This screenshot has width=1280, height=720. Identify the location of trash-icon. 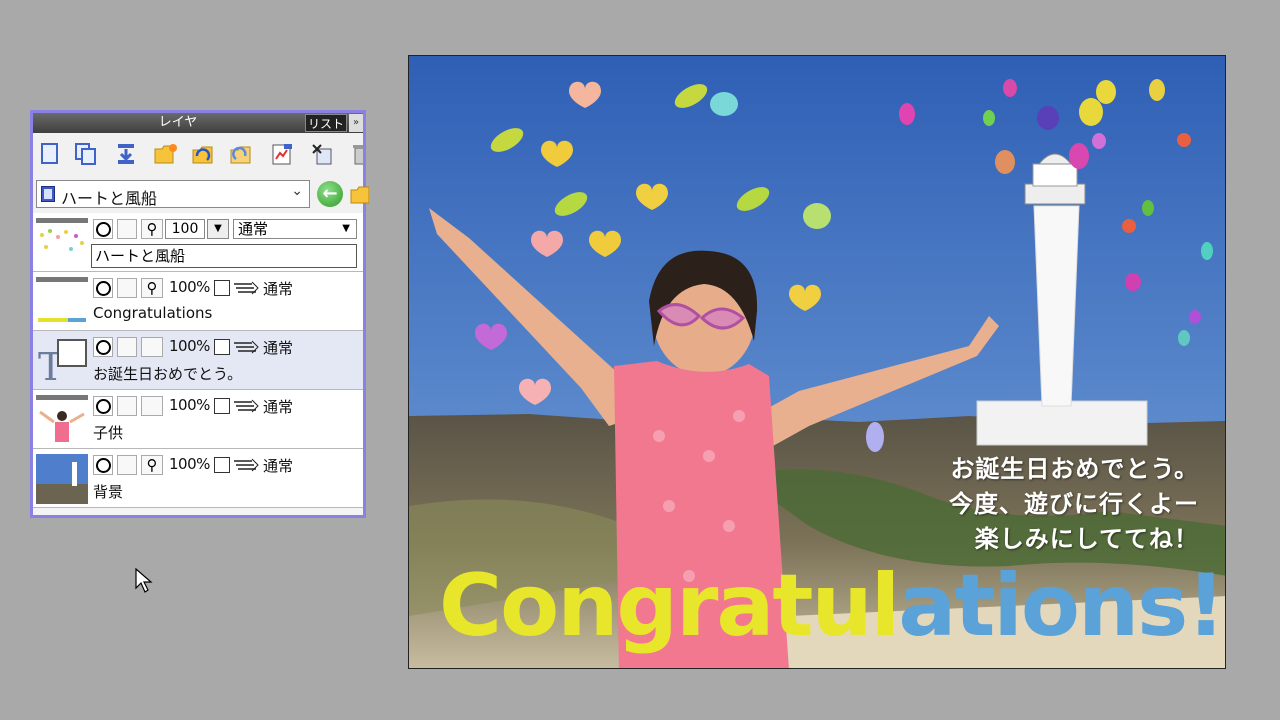
(356, 154).